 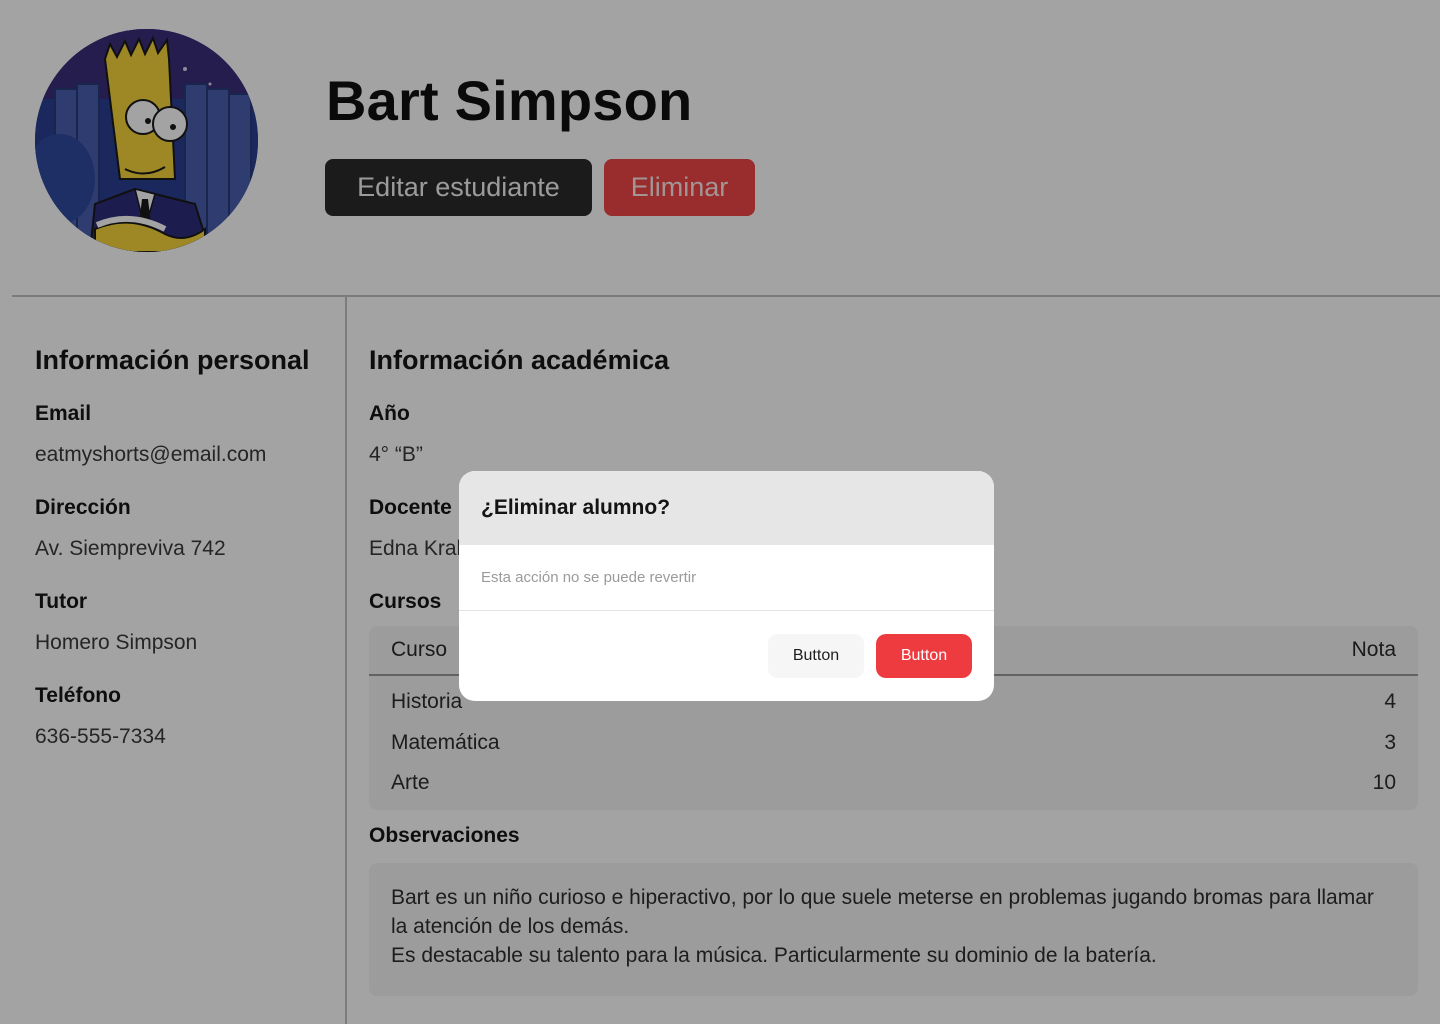 I want to click on dialog-confirm-button: Button, so click(x=924, y=656).